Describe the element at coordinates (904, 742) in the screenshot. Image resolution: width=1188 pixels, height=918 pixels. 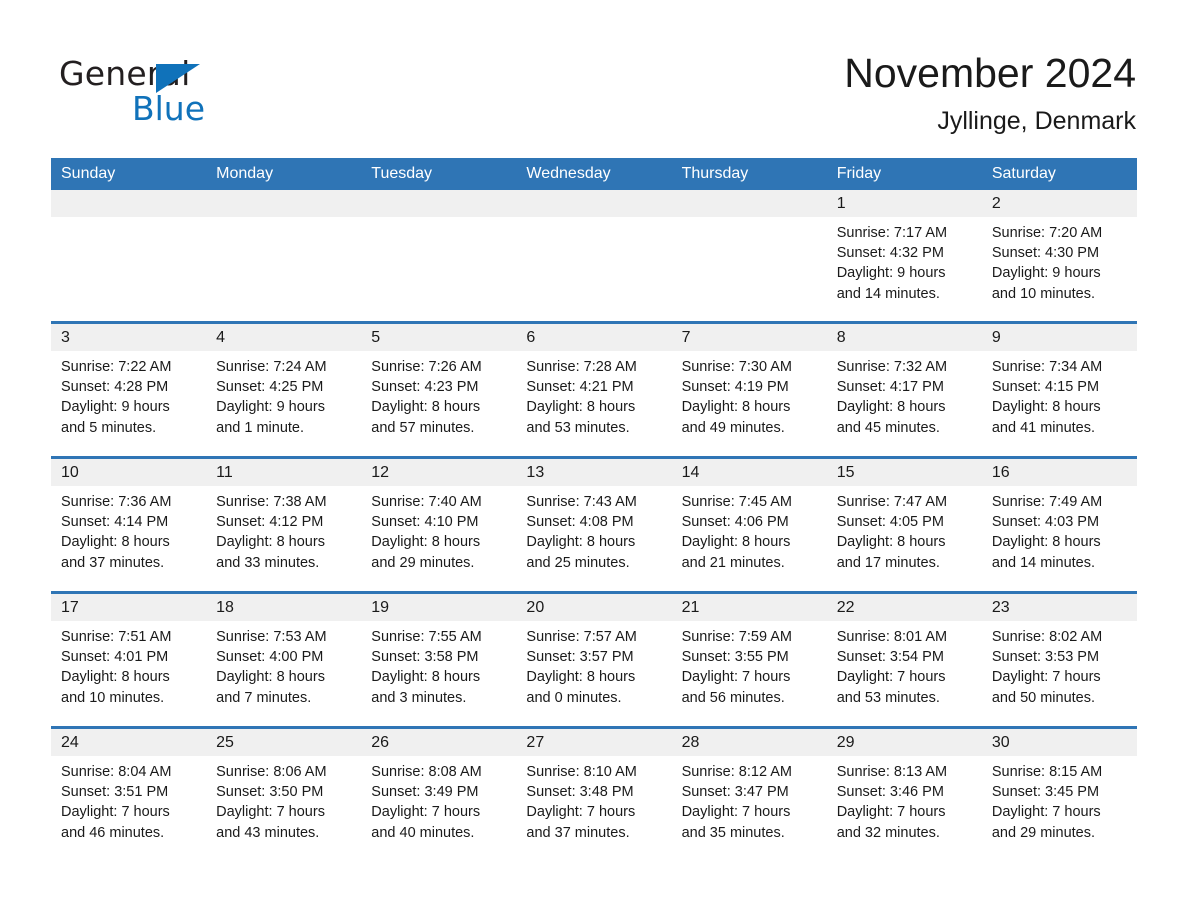
I see `day-number: 29` at that location.